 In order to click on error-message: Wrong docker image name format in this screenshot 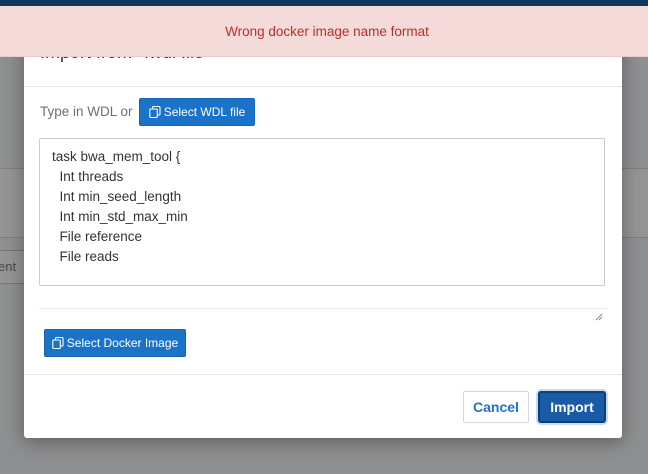, I will do `click(327, 31)`.